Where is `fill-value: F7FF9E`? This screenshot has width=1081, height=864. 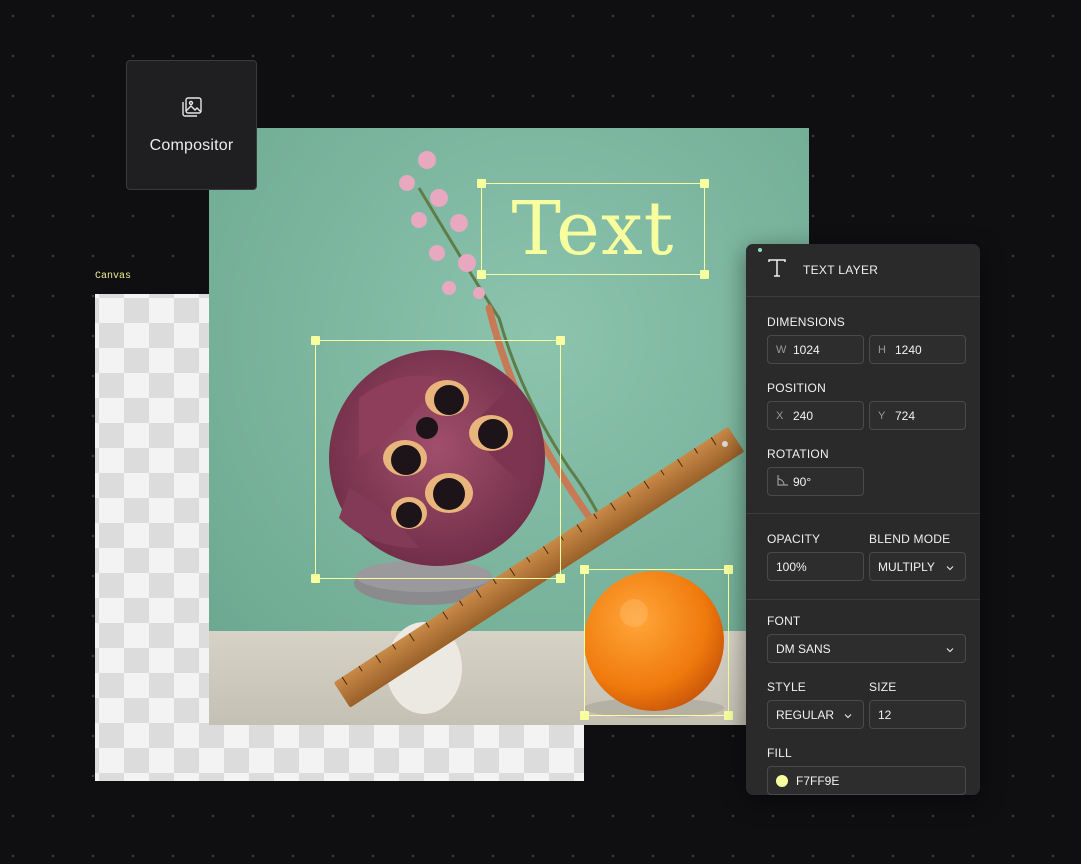
fill-value: F7FF9E is located at coordinates (818, 780).